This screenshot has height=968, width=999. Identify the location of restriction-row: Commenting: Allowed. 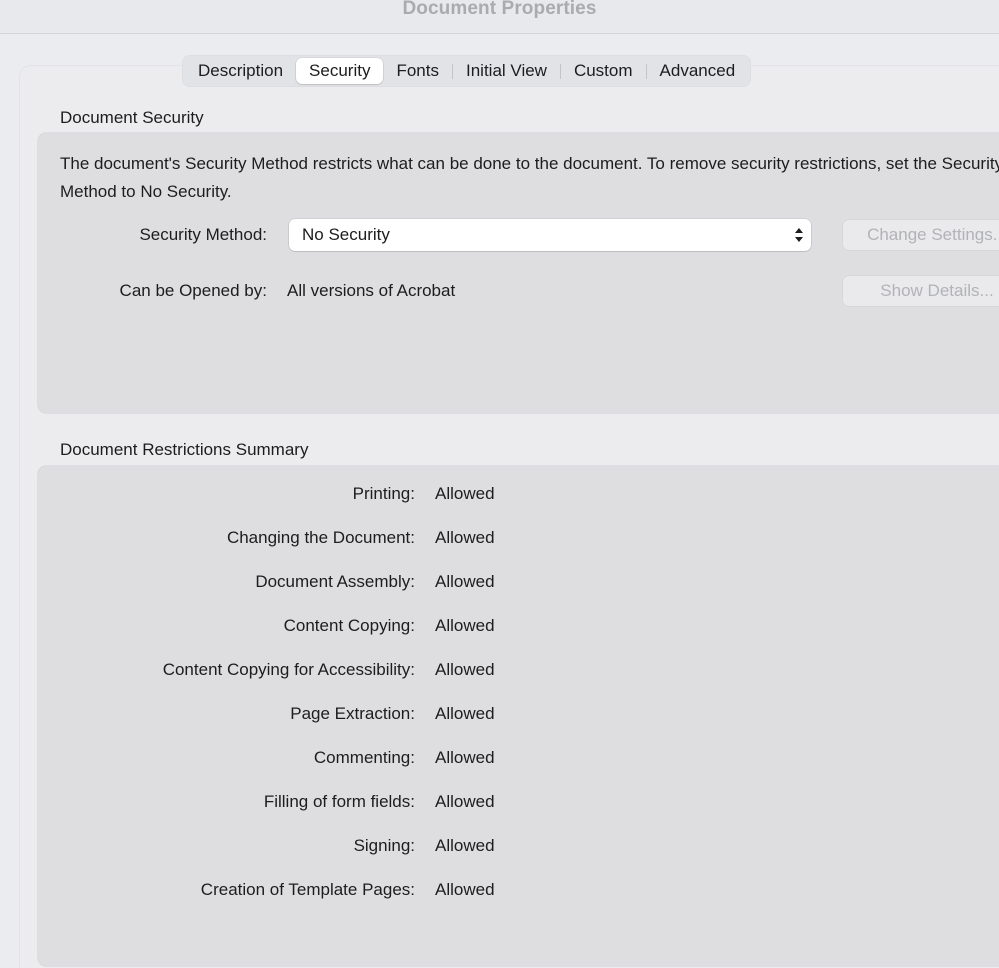
(499, 770).